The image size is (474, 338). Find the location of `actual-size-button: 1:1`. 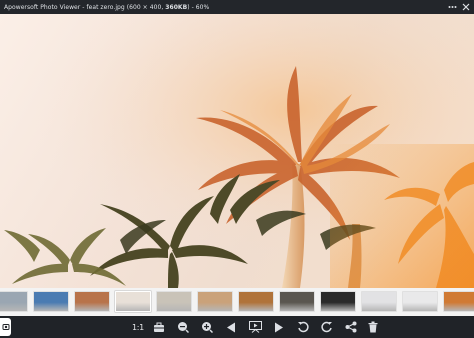

actual-size-button: 1:1 is located at coordinates (138, 327).